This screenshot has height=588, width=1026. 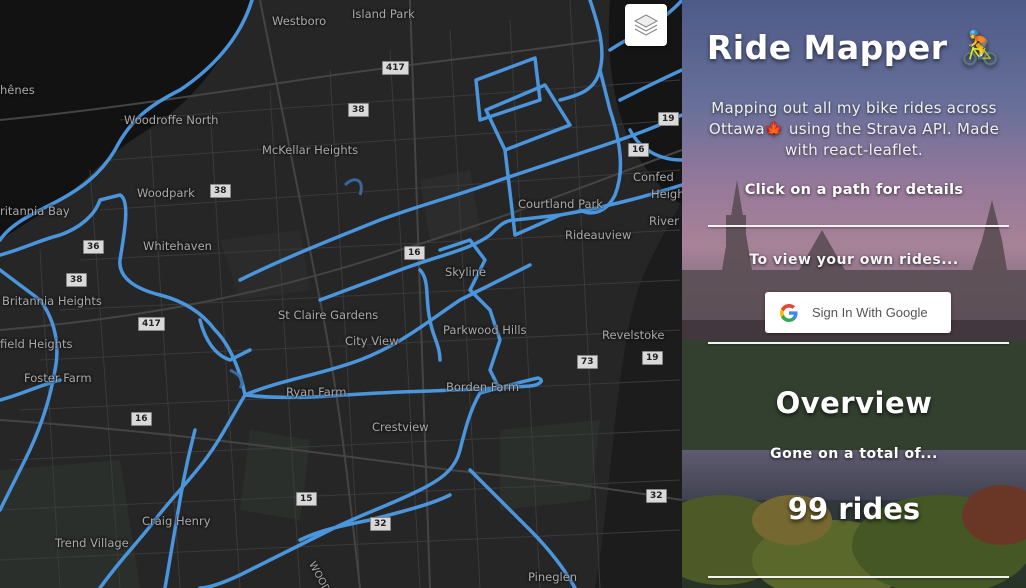 What do you see at coordinates (35, 211) in the screenshot?
I see `place-label: ritannia Bay` at bounding box center [35, 211].